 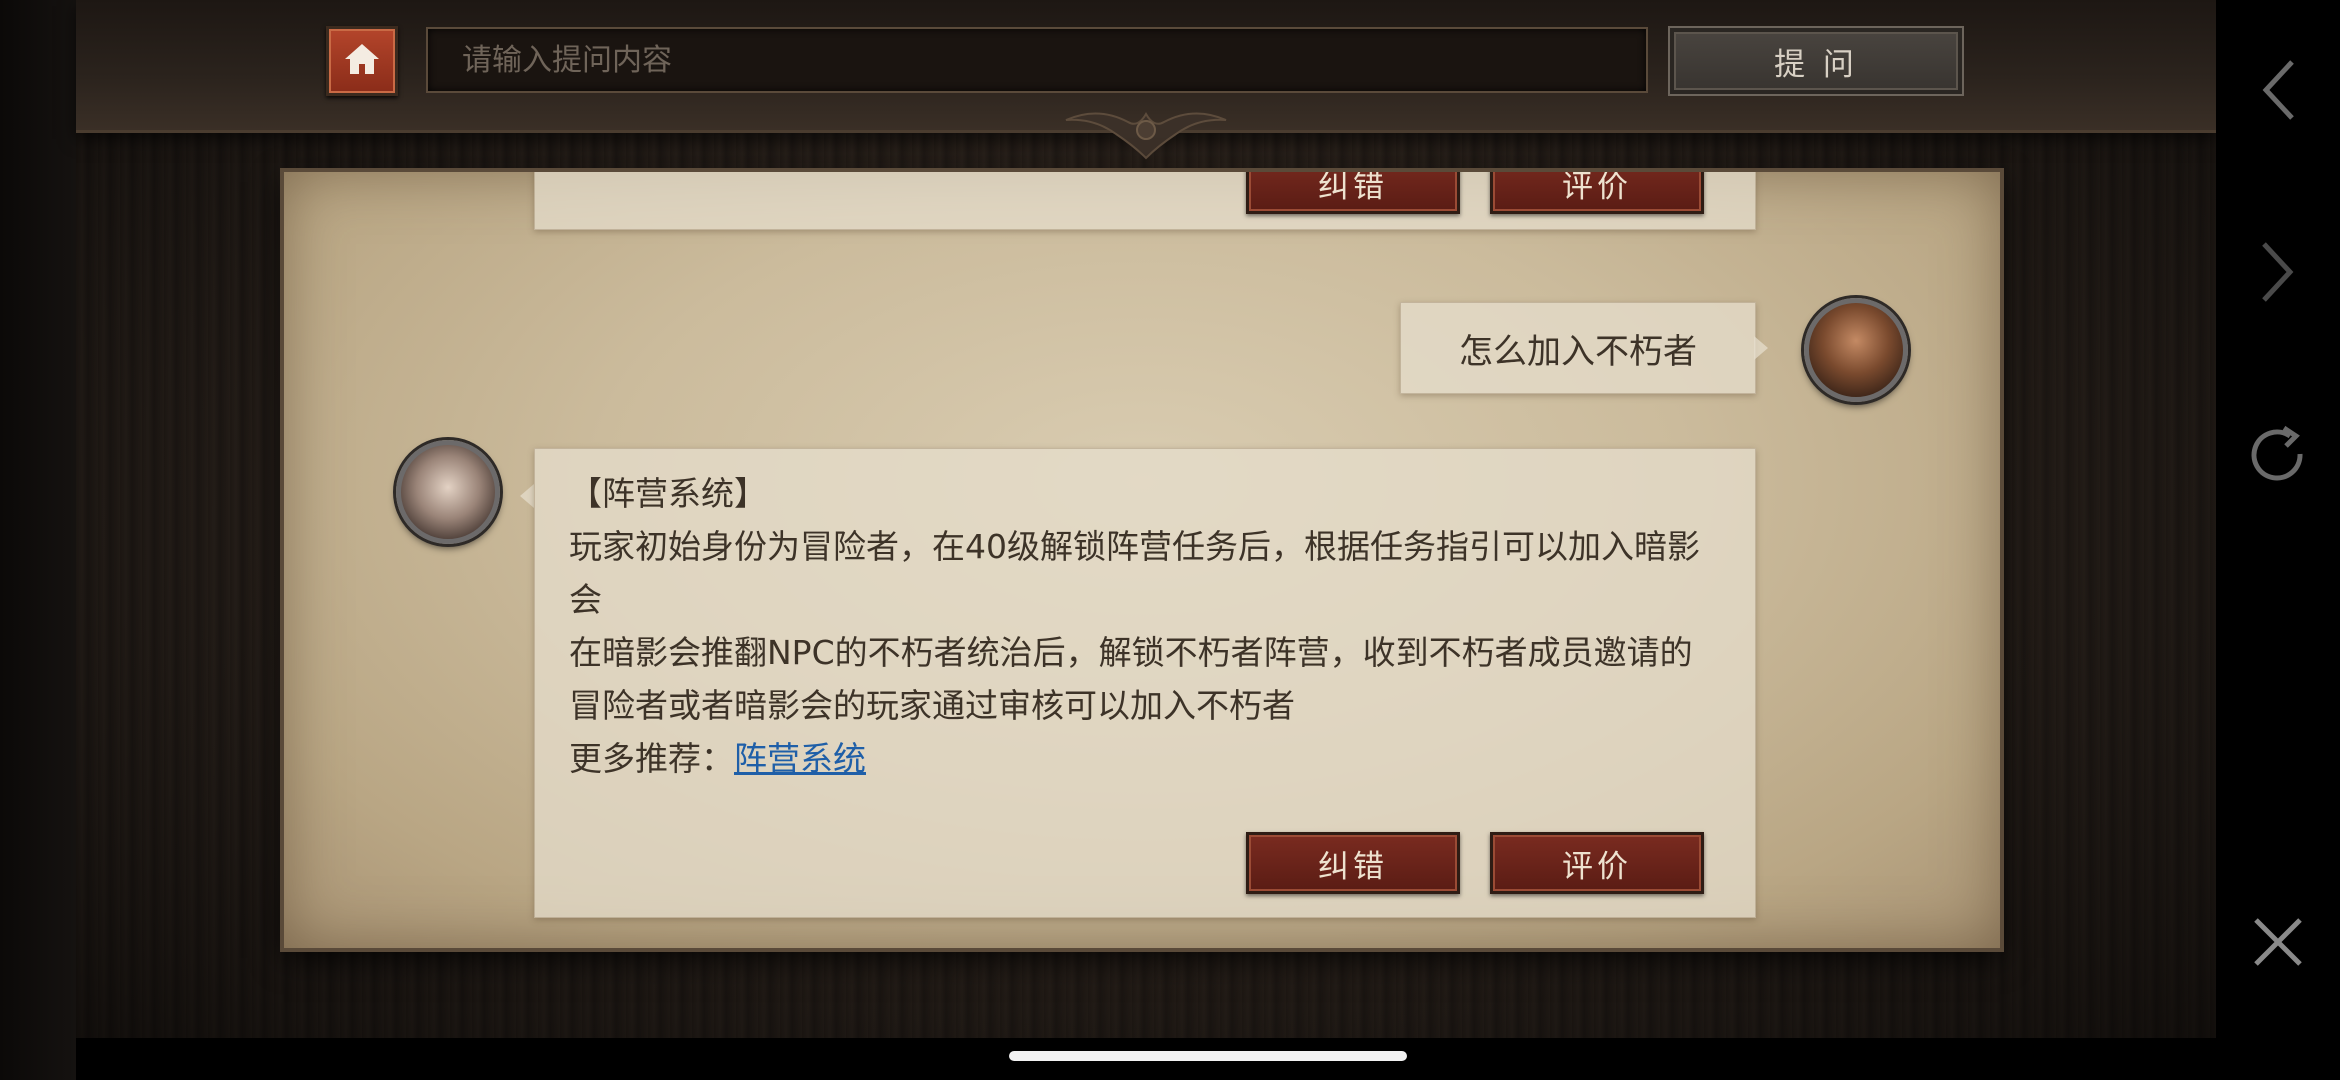 I want to click on forward-button, so click(x=2278, y=273).